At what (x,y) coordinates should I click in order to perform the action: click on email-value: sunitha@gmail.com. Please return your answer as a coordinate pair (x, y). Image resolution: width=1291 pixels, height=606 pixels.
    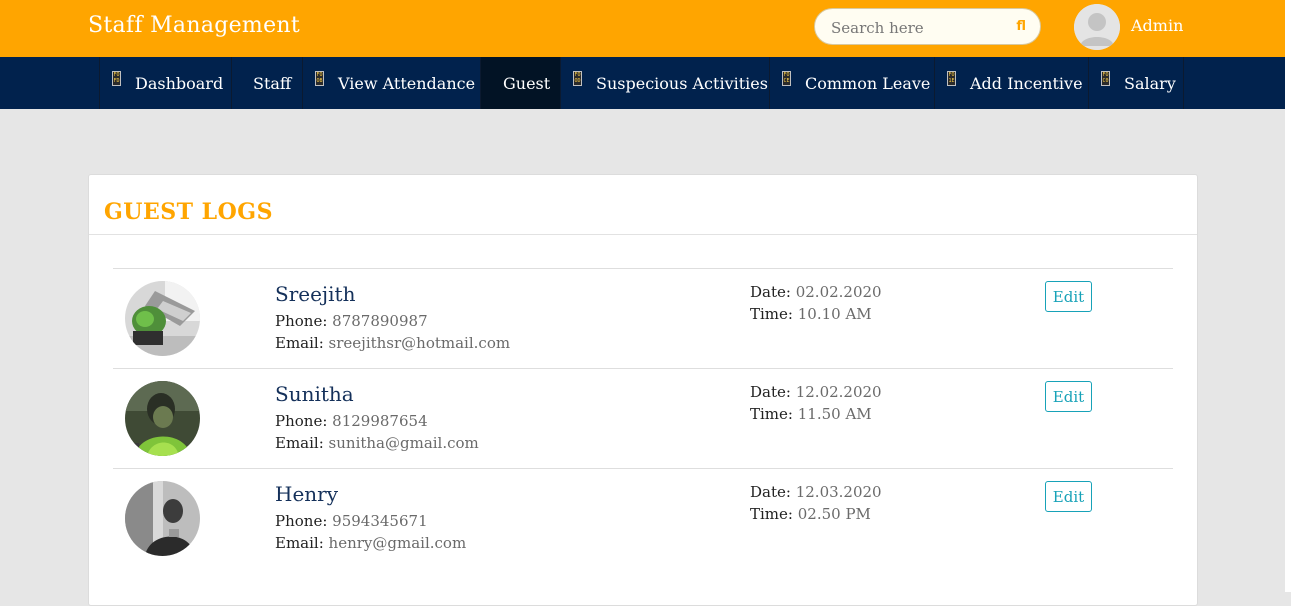
    Looking at the image, I should click on (403, 443).